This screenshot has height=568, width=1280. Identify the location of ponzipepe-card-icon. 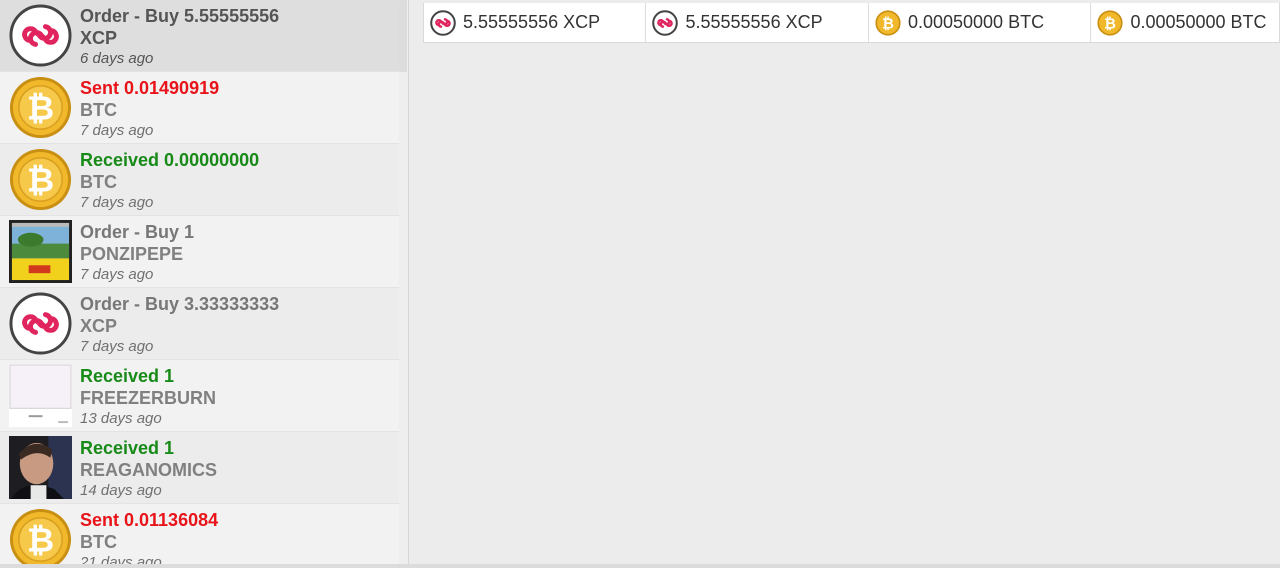
(40, 251).